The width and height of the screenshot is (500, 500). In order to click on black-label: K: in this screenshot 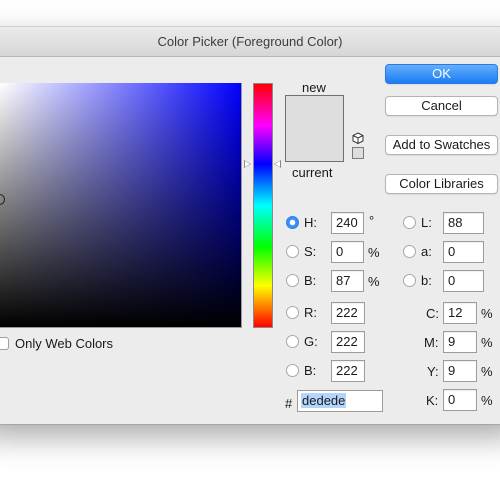, I will do `click(432, 400)`.